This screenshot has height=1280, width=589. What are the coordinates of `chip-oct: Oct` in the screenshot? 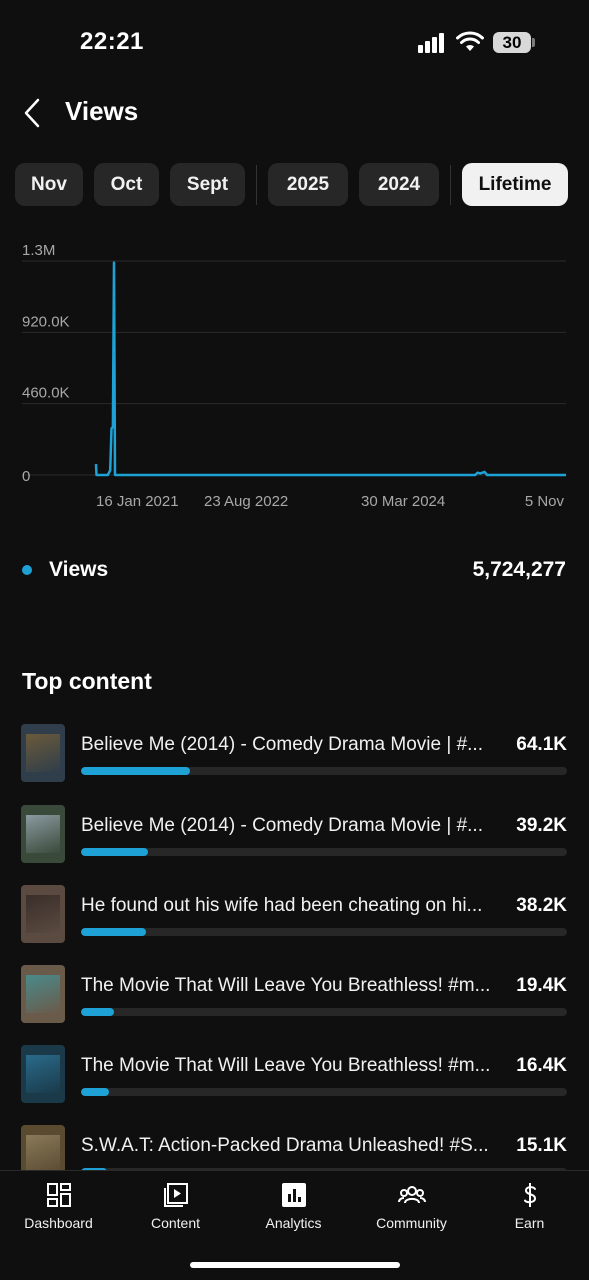 It's located at (126, 184).